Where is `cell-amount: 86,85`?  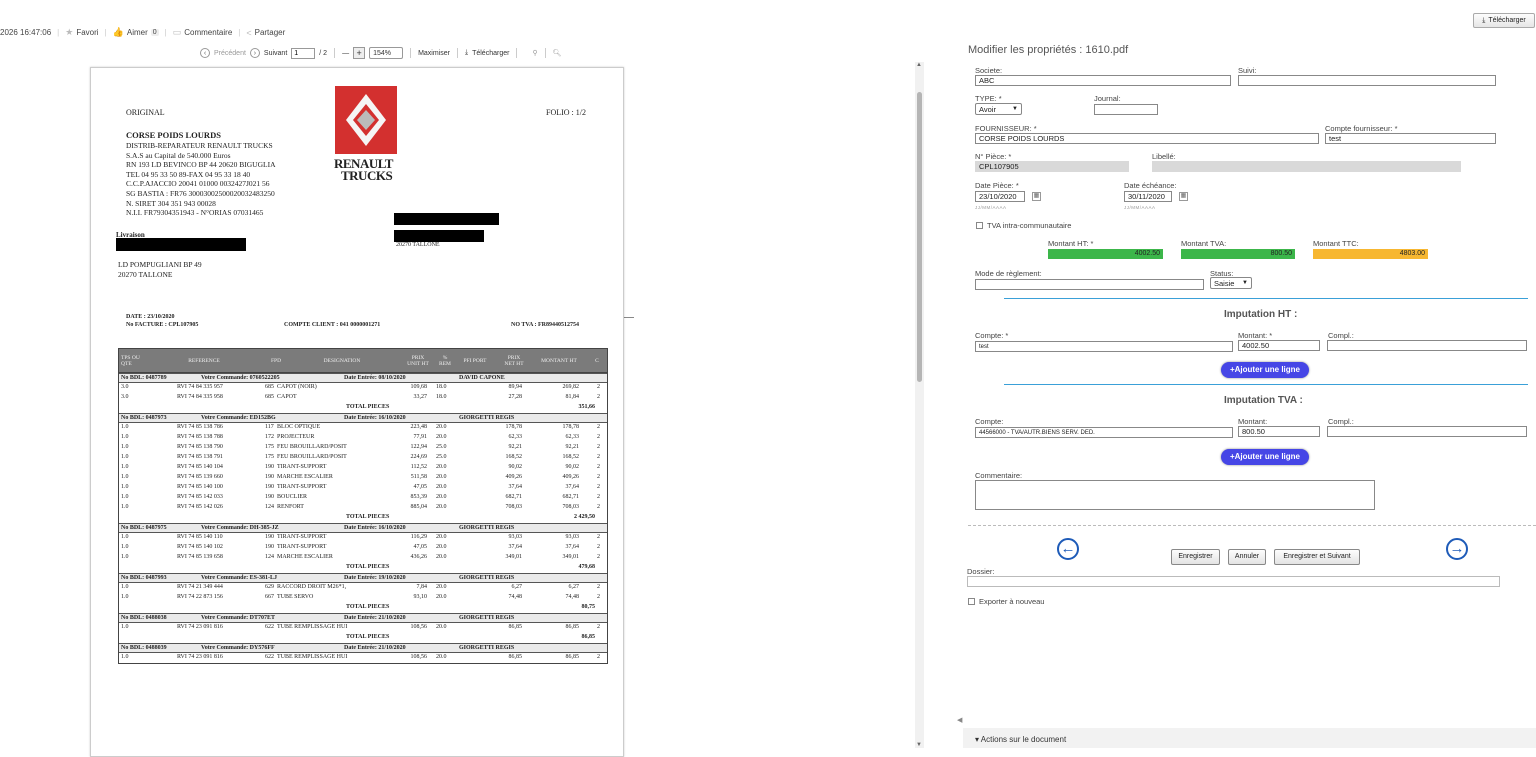 cell-amount: 86,85 is located at coordinates (572, 627).